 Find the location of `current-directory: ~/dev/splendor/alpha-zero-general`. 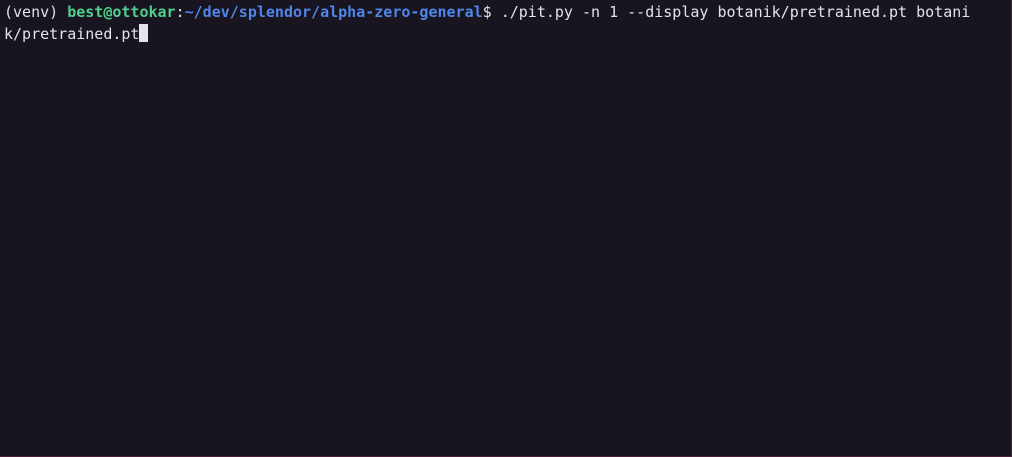

current-directory: ~/dev/splendor/alpha-zero-general is located at coordinates (333, 12).